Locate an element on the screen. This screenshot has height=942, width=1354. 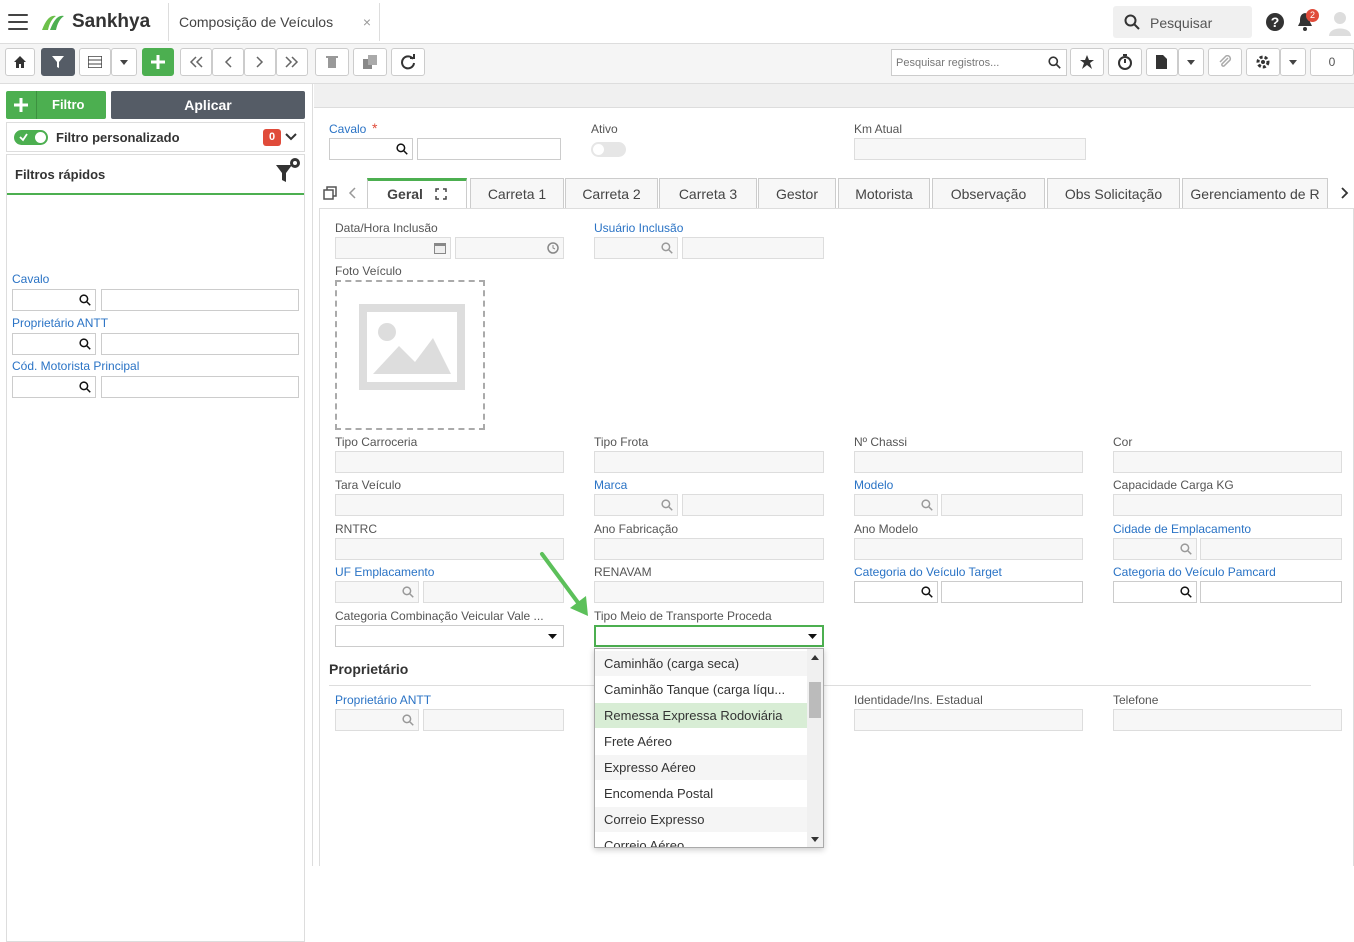
next-record-button is located at coordinates (260, 62).